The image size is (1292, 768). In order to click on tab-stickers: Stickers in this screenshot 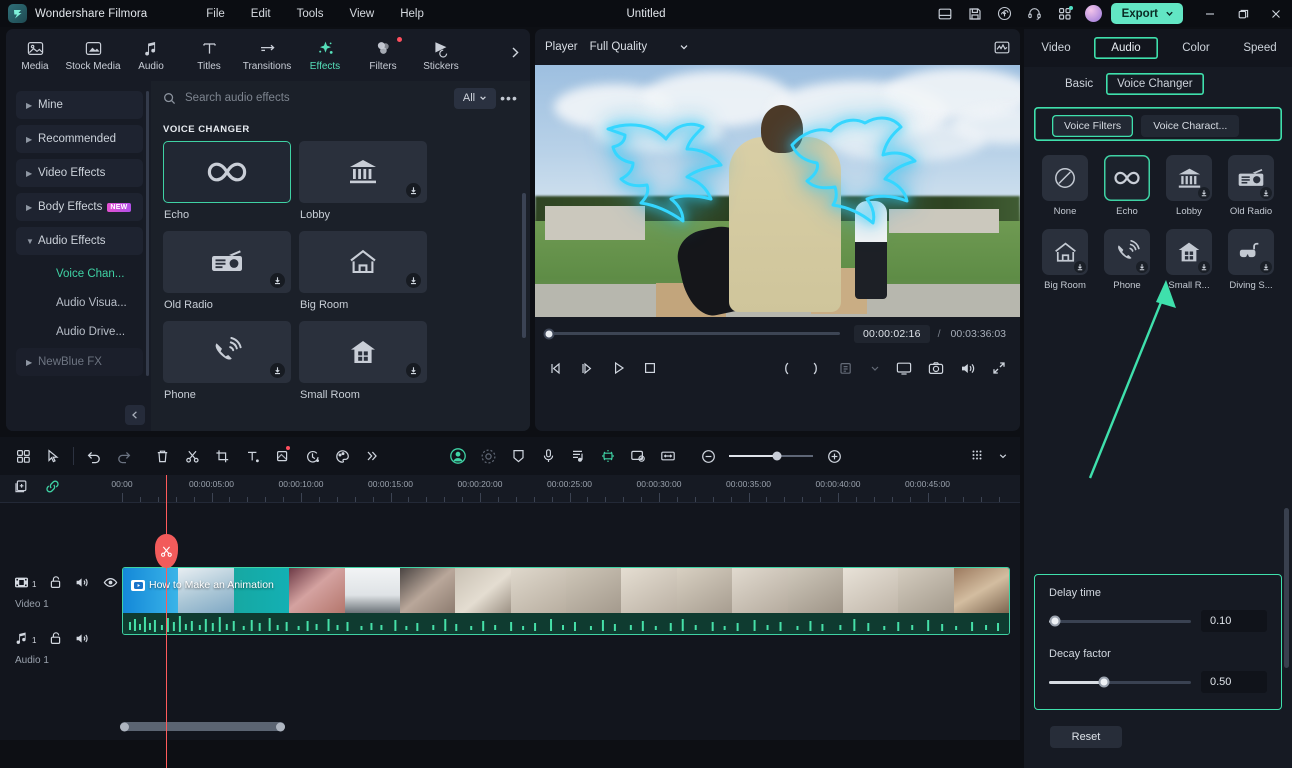, I will do `click(441, 55)`.